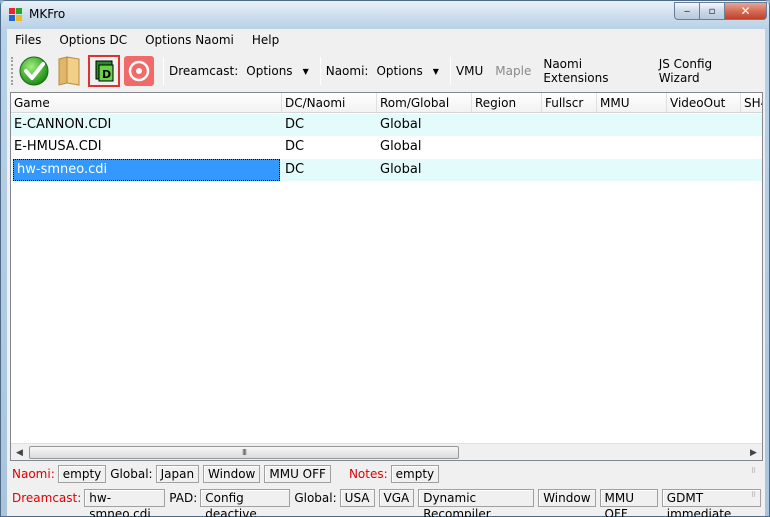 The width and height of the screenshot is (770, 517). Describe the element at coordinates (33, 474) in the screenshot. I see `naomi-status-label: Naomi:` at that location.